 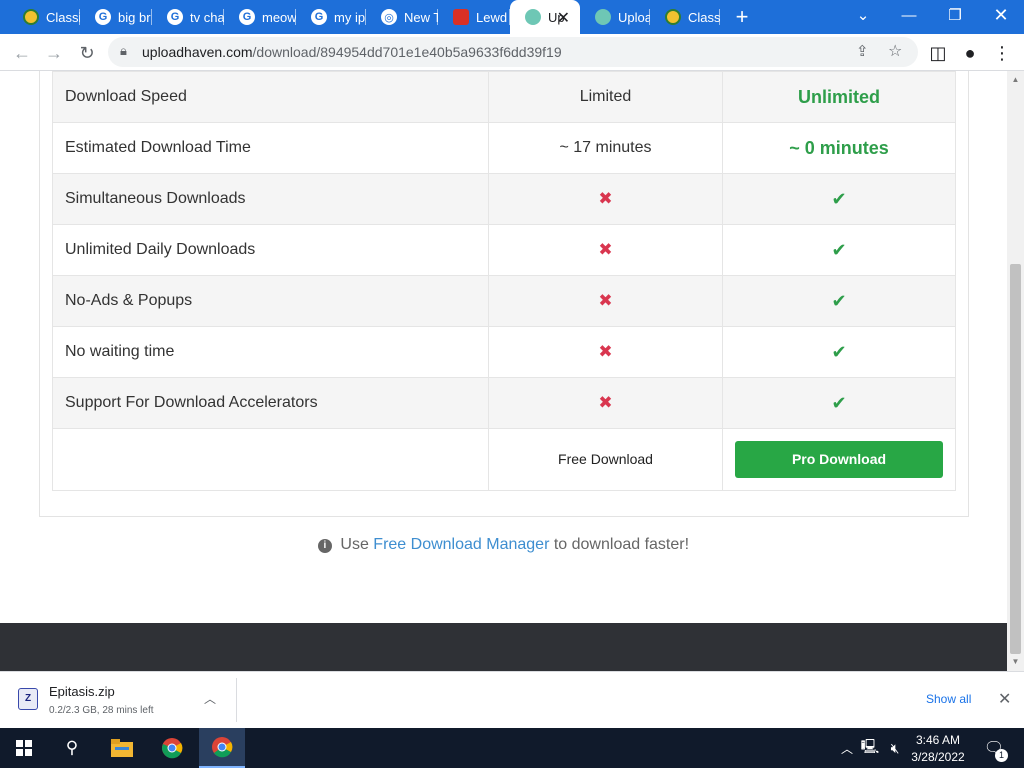 I want to click on browser-tab: Gtv cha, so click(x=188, y=17).